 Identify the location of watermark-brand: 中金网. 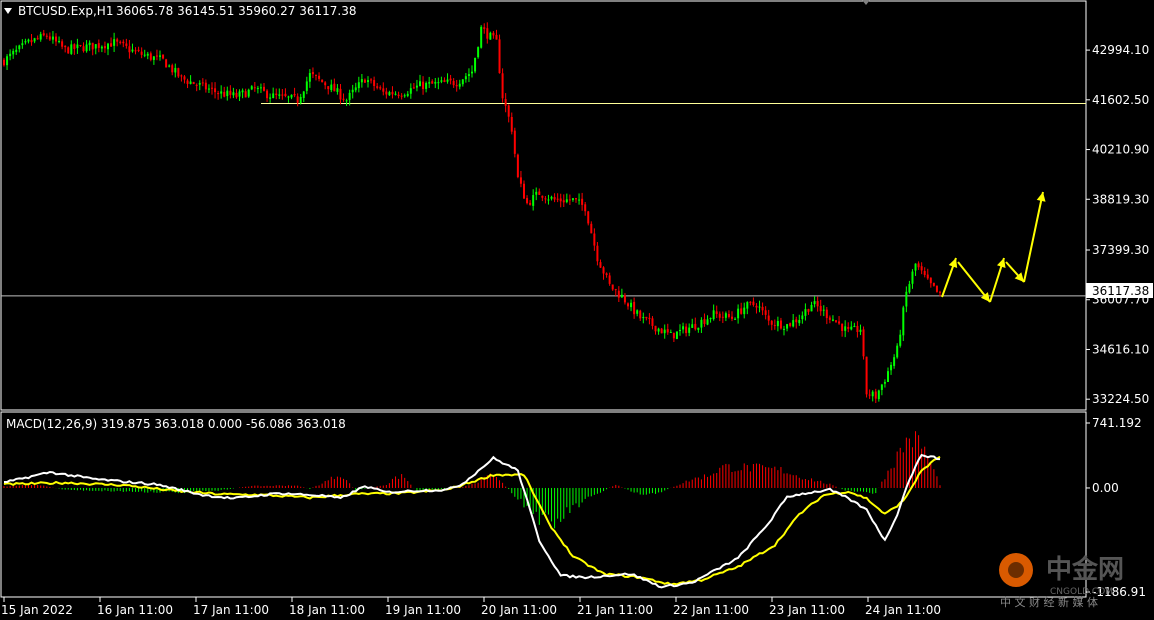
(1085, 569).